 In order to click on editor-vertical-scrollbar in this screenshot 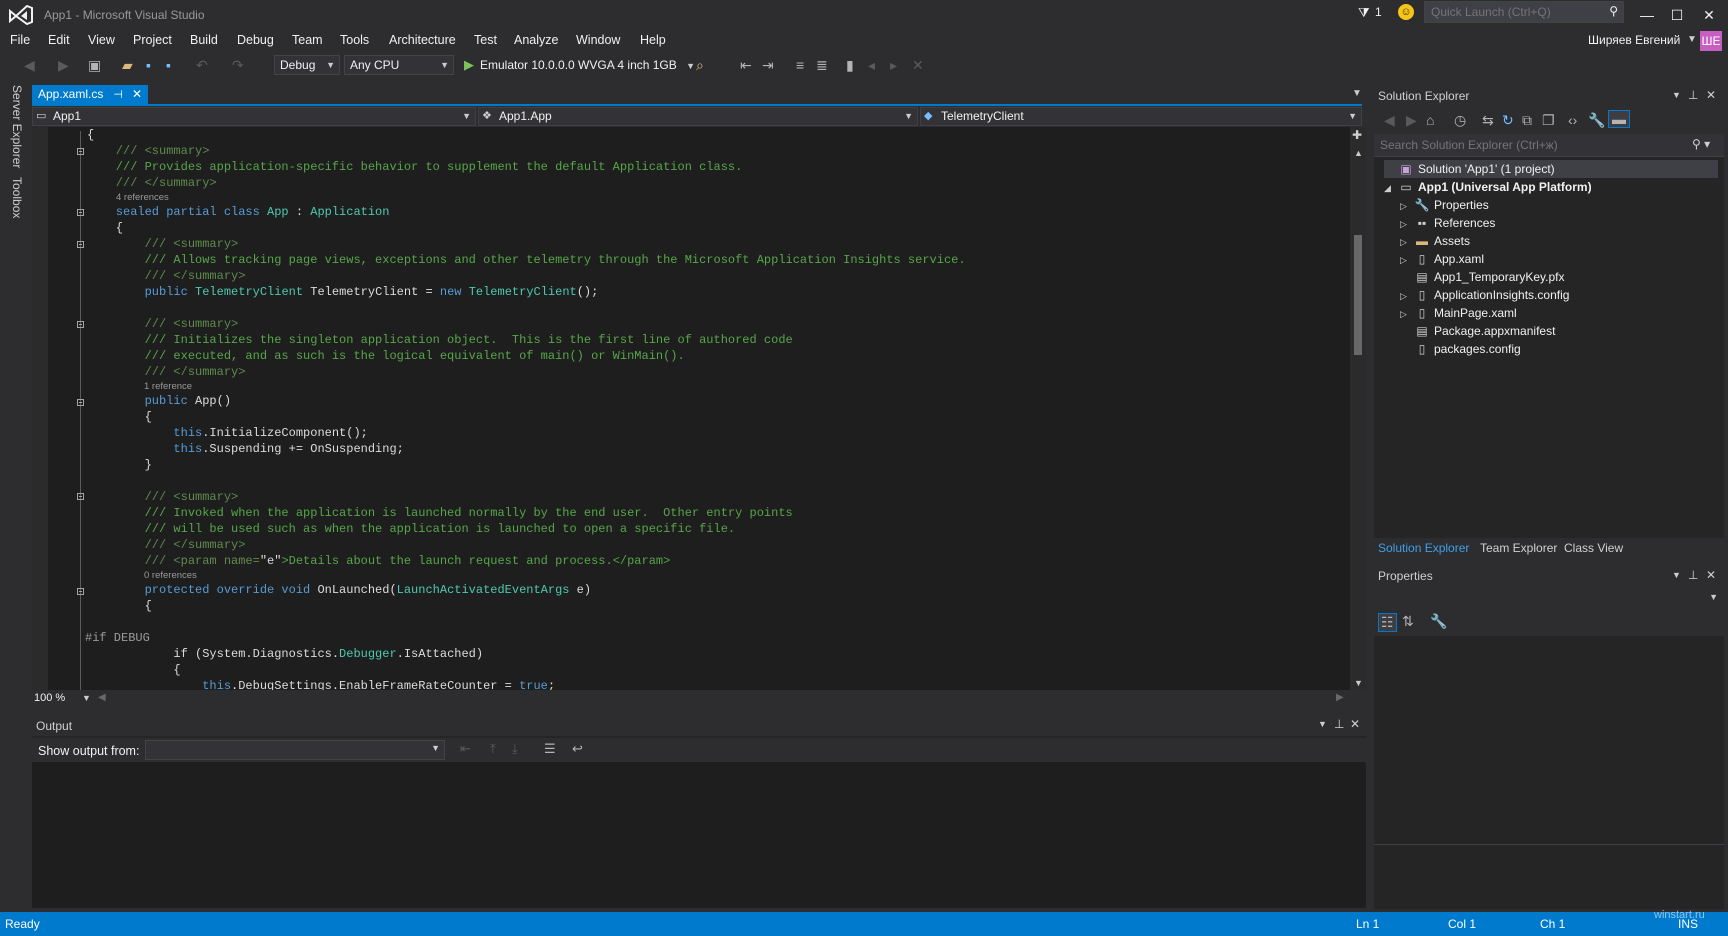, I will do `click(1358, 408)`.